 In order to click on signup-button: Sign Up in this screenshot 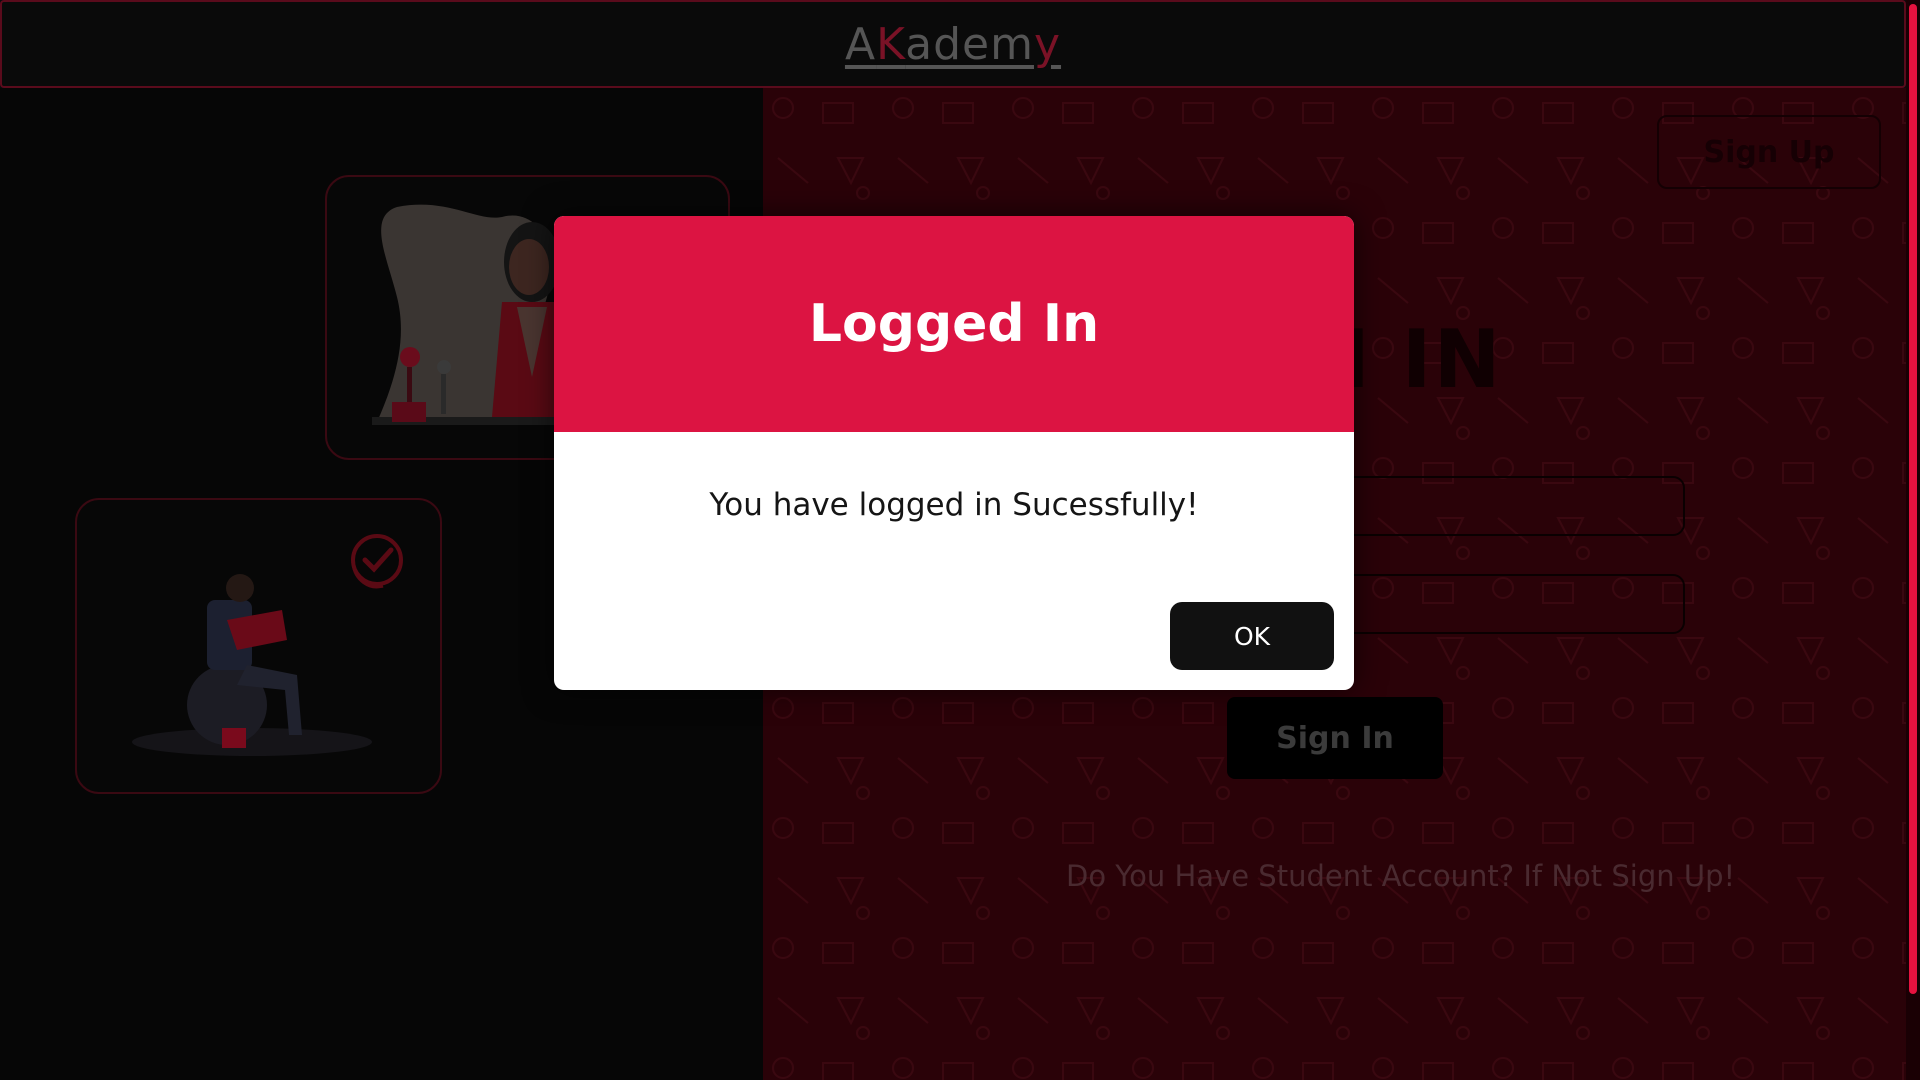, I will do `click(1769, 152)`.